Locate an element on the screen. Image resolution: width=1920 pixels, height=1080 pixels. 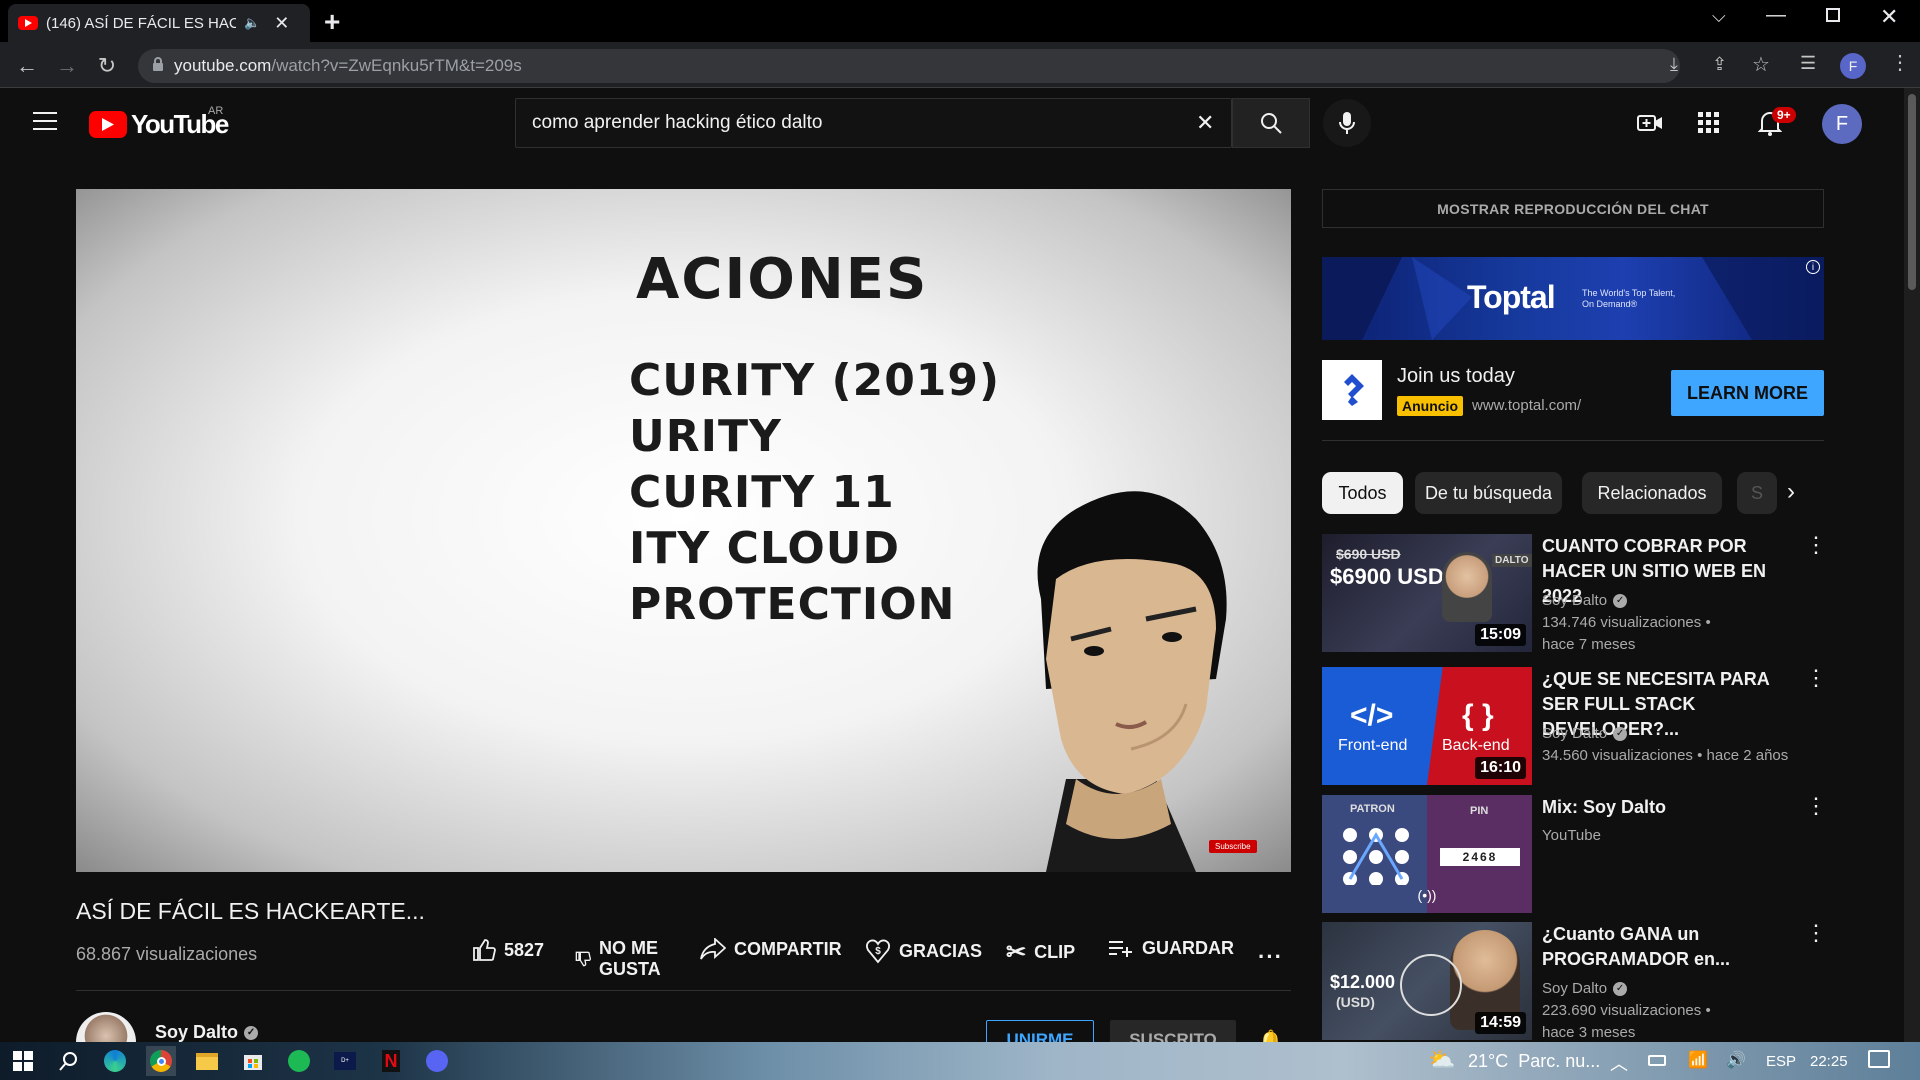
netflix-icon: N is located at coordinates (391, 1061).